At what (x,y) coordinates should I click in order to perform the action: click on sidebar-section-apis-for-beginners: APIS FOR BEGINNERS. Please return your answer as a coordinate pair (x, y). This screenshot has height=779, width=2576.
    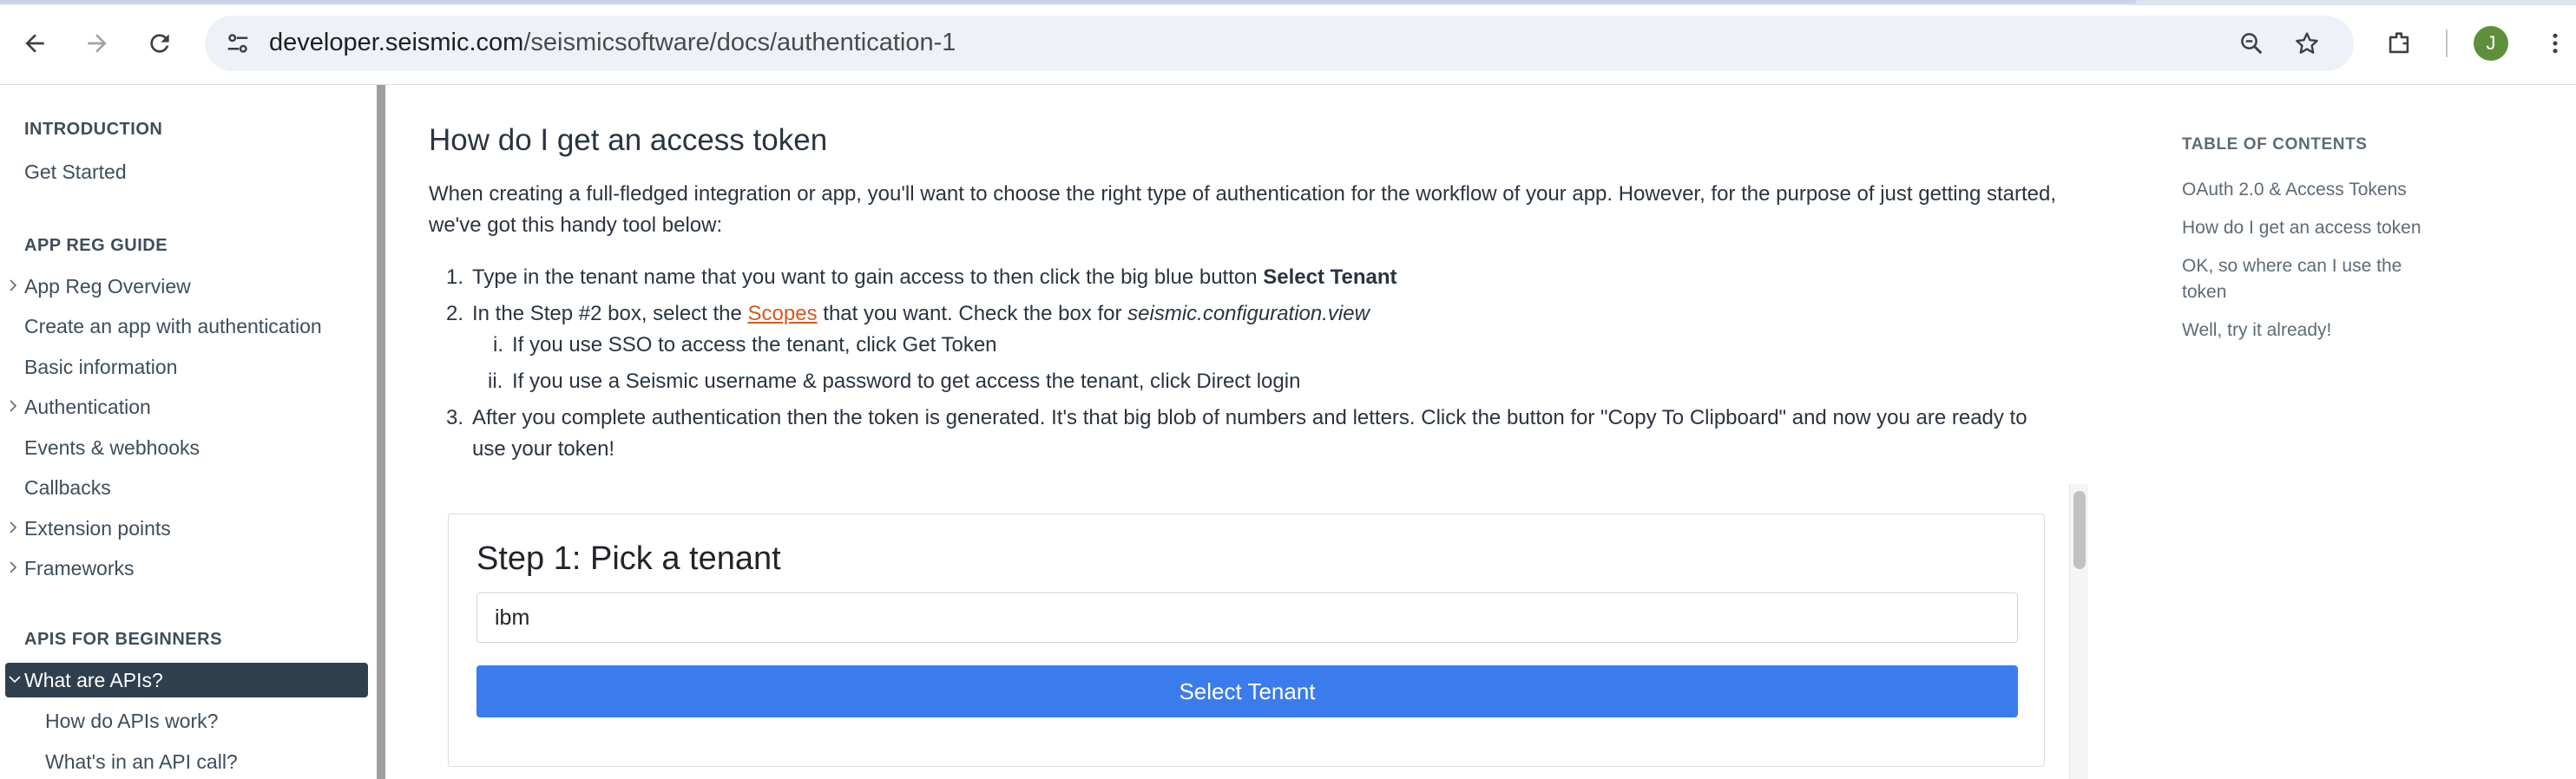
    Looking at the image, I should click on (123, 639).